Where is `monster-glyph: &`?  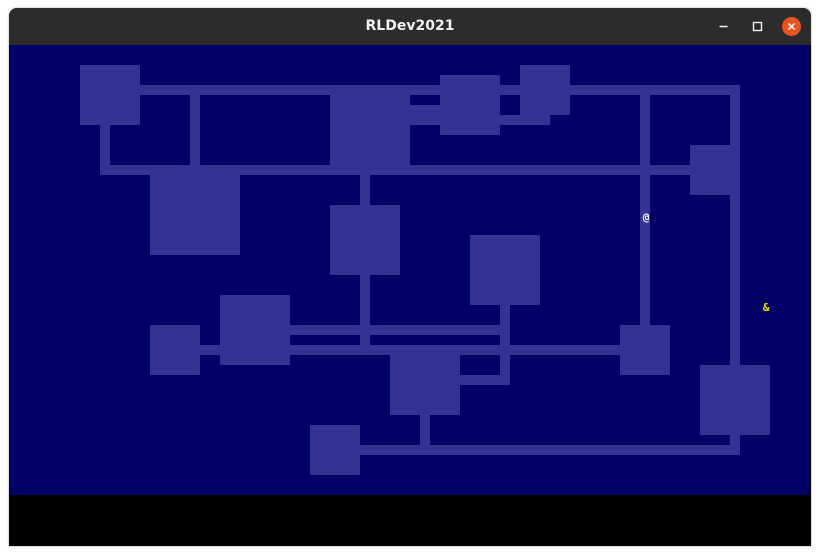 monster-glyph: & is located at coordinates (766, 307).